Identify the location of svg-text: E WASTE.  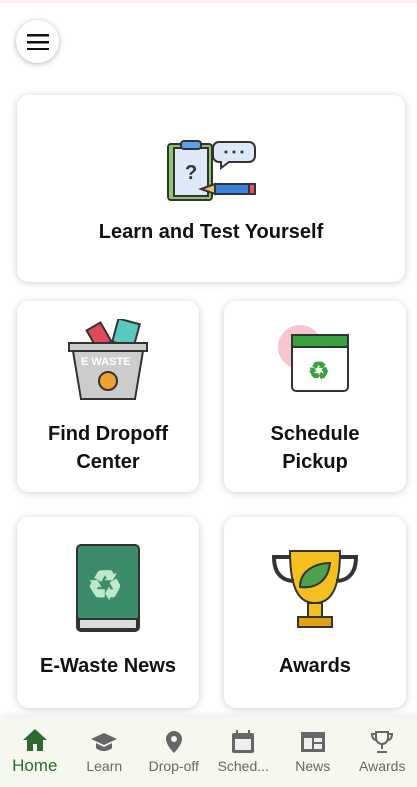
(106, 362).